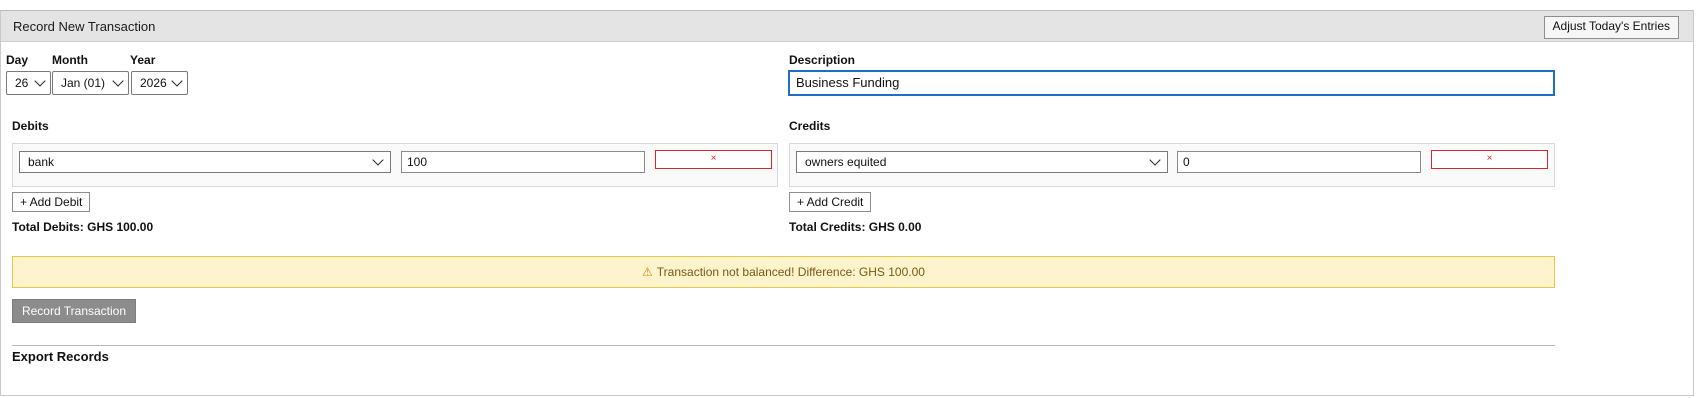 The height and width of the screenshot is (398, 1696). What do you see at coordinates (1171, 83) in the screenshot?
I see `description-input: Business Funding` at bounding box center [1171, 83].